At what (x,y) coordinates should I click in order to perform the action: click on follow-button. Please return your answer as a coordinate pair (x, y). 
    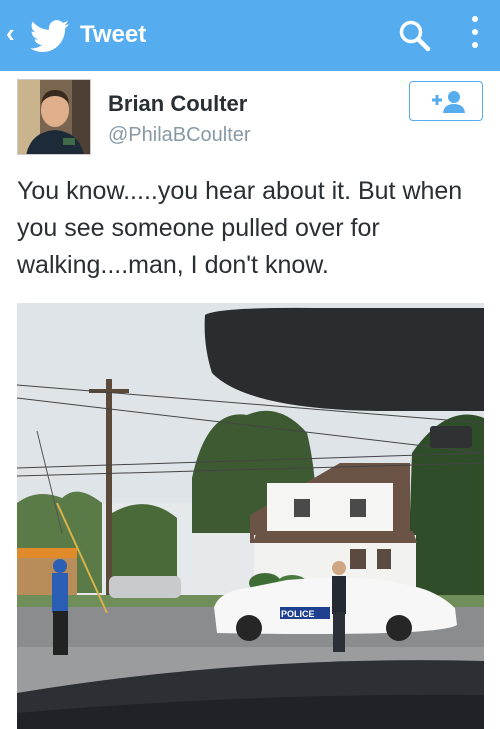
    Looking at the image, I should click on (446, 101).